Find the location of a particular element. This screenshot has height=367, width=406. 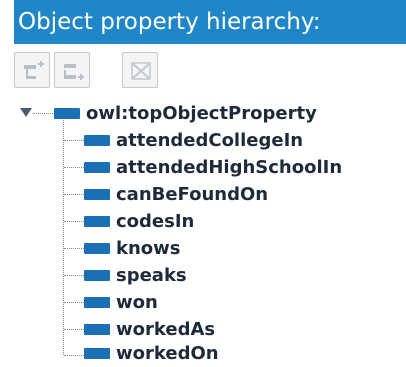

tree-item-won: won is located at coordinates (203, 302).